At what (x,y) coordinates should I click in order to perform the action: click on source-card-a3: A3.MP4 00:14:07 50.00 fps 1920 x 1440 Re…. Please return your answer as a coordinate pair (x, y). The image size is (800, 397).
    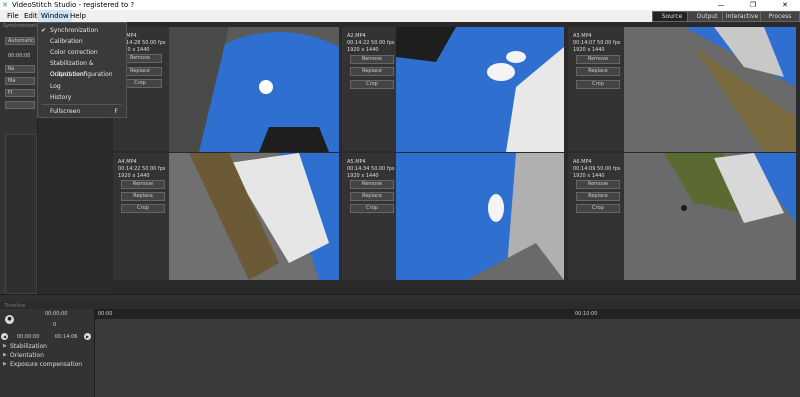
    Looking at the image, I should click on (596, 89).